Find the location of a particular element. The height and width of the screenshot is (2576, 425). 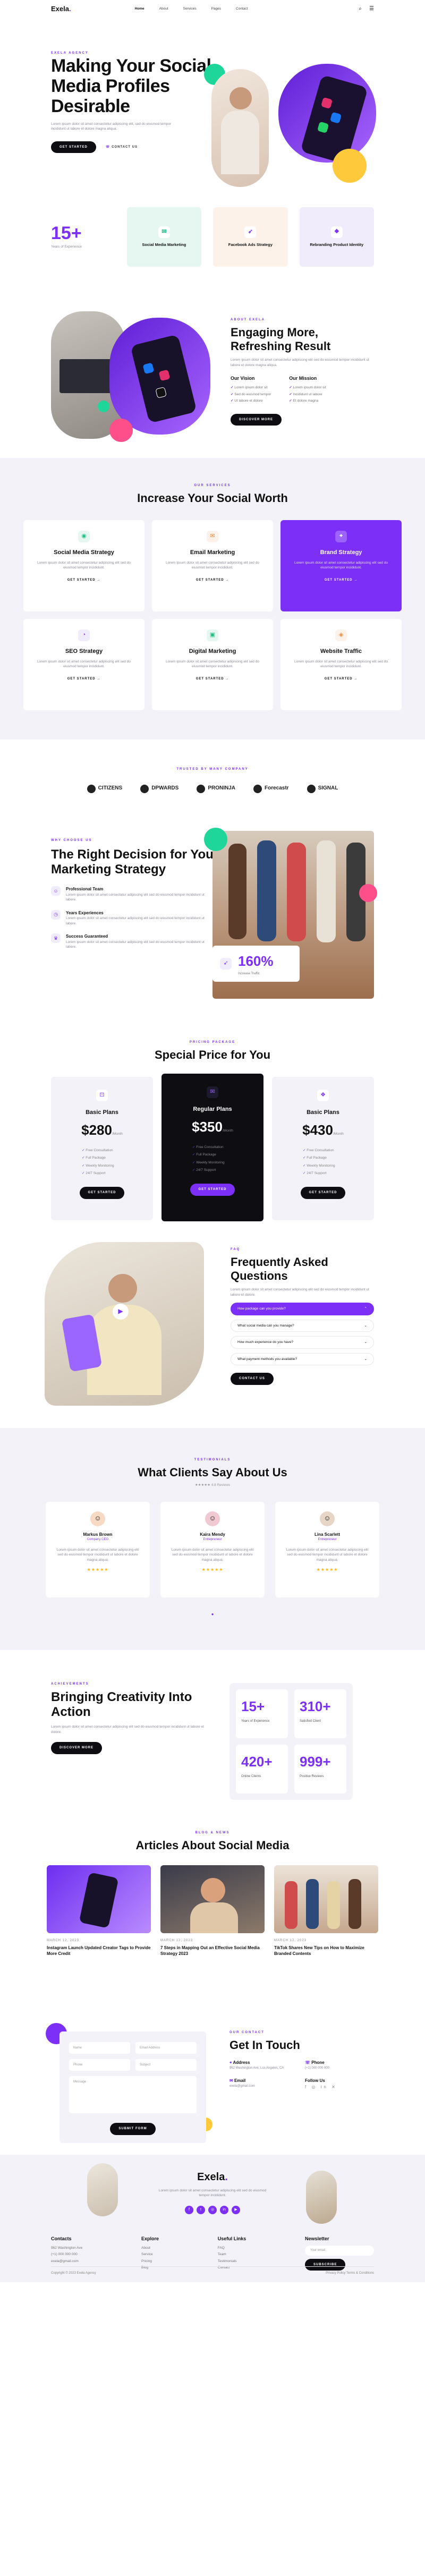

nav-services: Services is located at coordinates (190, 8).